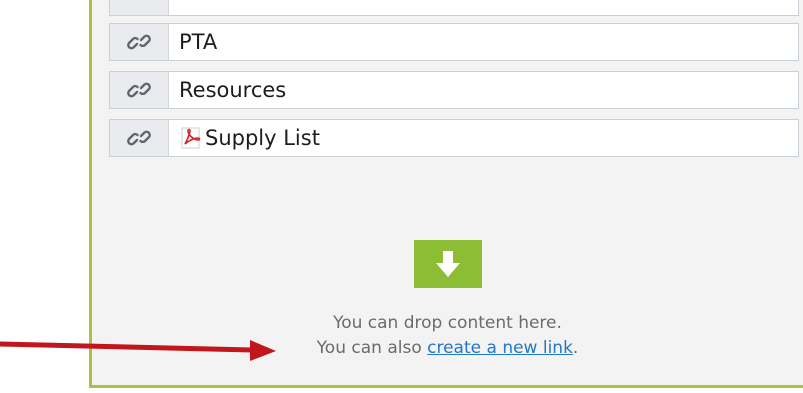 The height and width of the screenshot is (393, 803). What do you see at coordinates (262, 138) in the screenshot?
I see `link-label-text: Supply List` at bounding box center [262, 138].